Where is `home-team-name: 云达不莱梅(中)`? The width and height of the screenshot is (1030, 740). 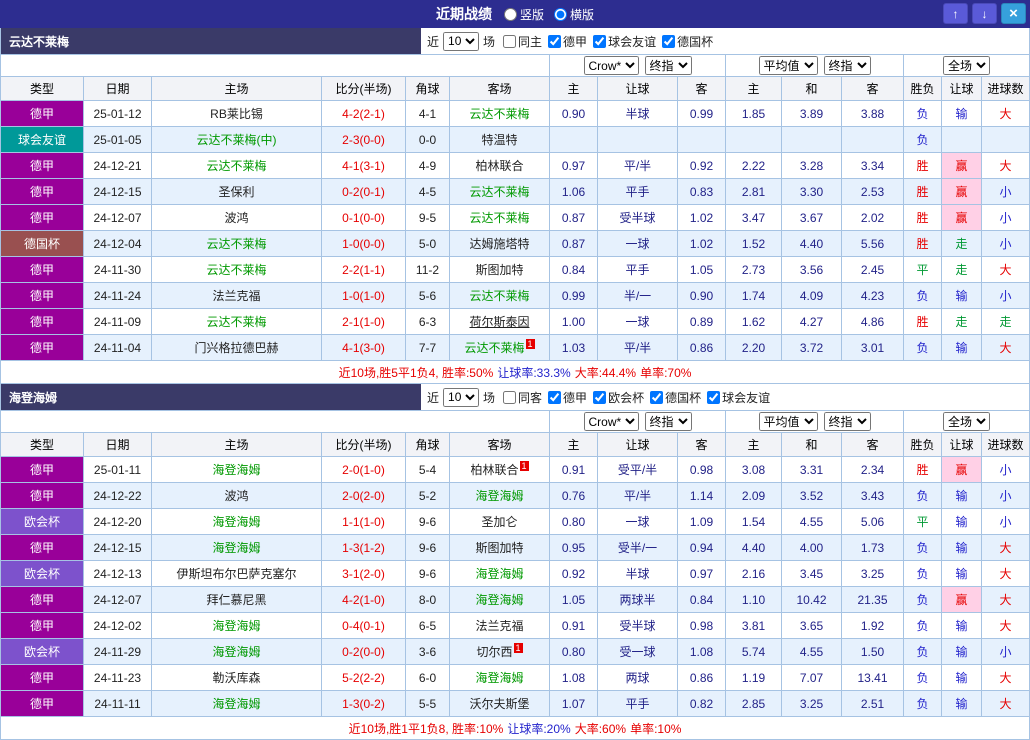 home-team-name: 云达不莱梅(中) is located at coordinates (237, 140).